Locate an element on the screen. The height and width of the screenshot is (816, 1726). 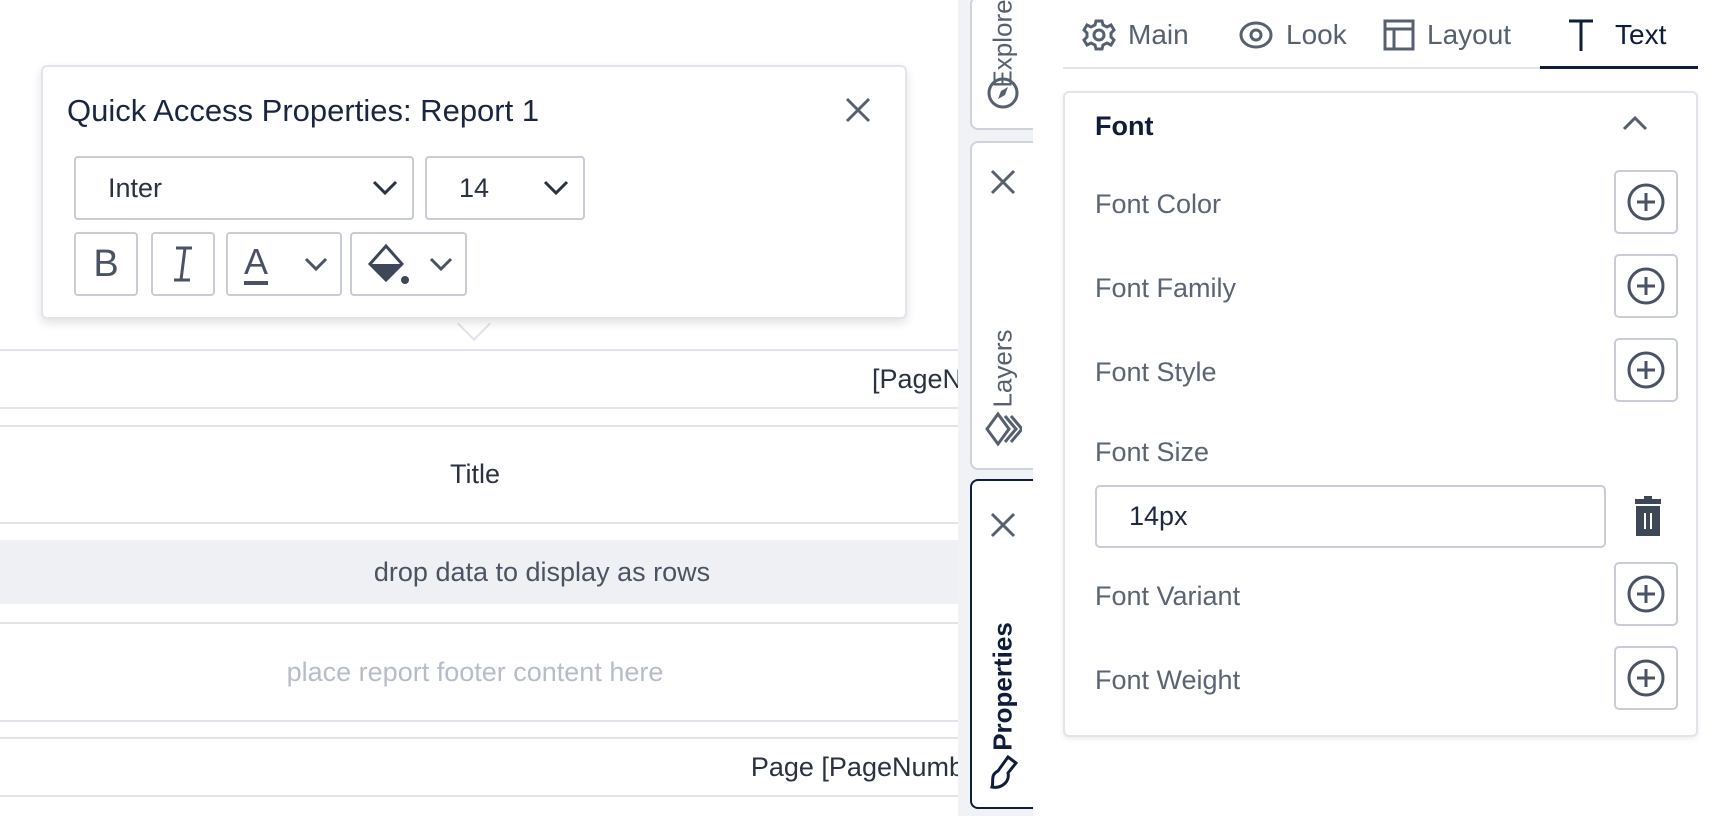
paint-bucket-icon is located at coordinates (388, 263).